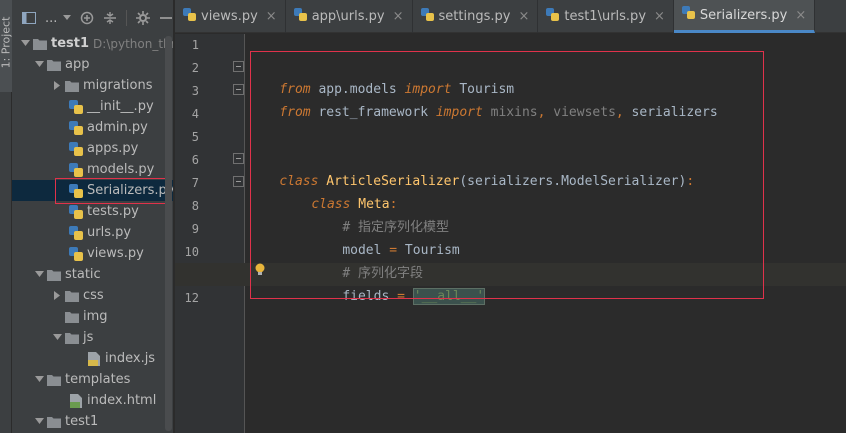 The width and height of the screenshot is (846, 433). What do you see at coordinates (619, 112) in the screenshot?
I see `comma: ,` at bounding box center [619, 112].